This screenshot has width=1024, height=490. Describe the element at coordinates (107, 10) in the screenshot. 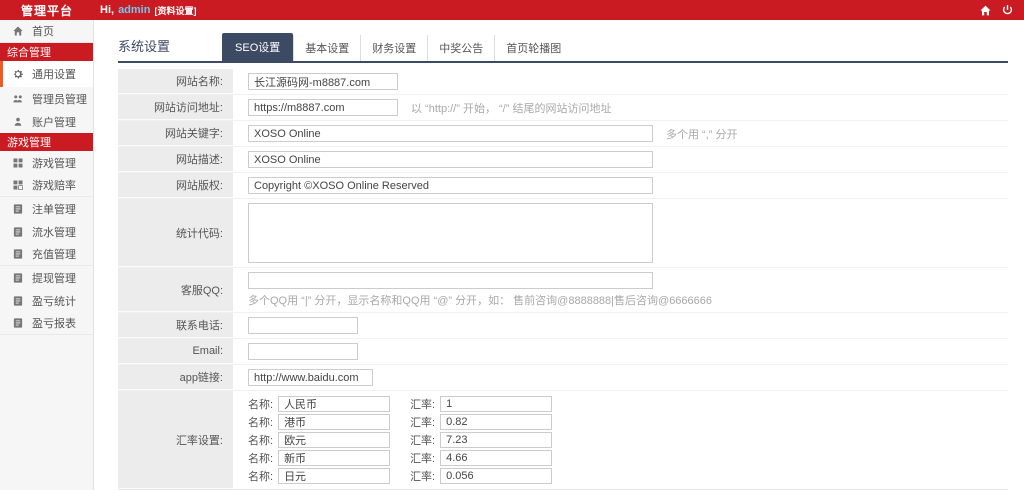

I see `greeting-prefix: Hi,` at that location.